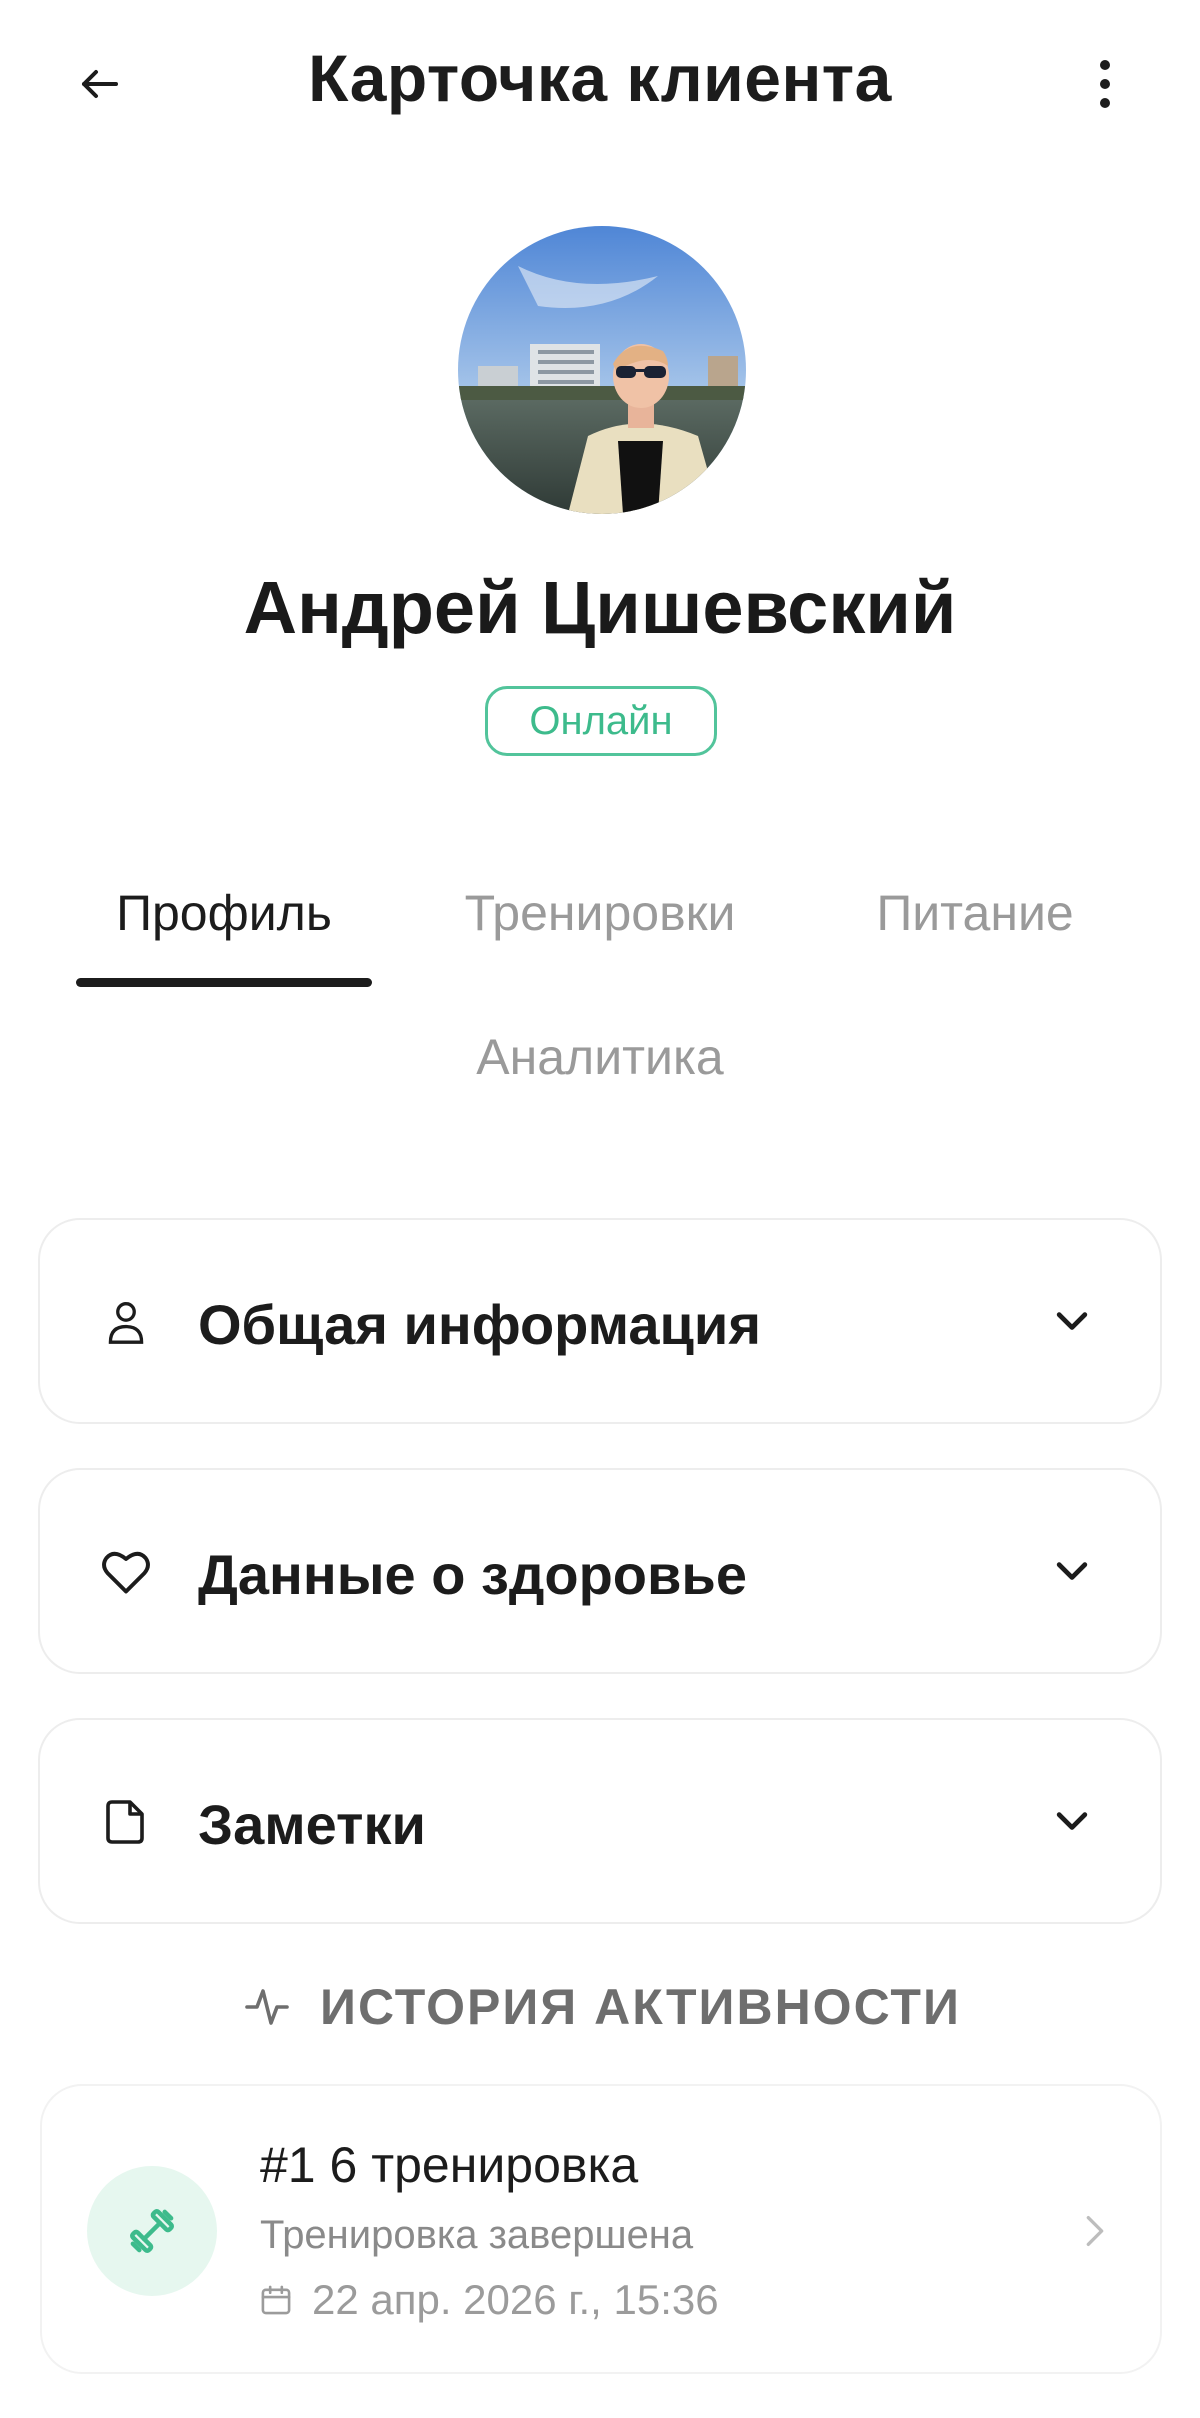 The image size is (1200, 2418). I want to click on section-health-data: Данные о здоровье, so click(600, 1571).